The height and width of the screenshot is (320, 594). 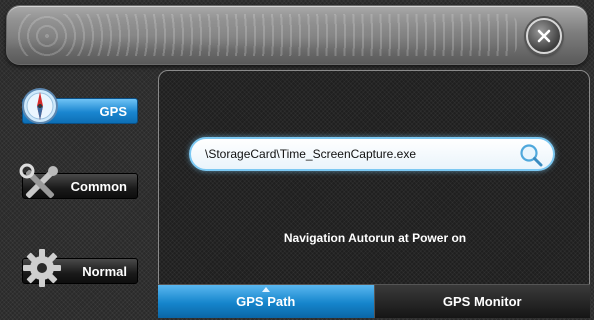 What do you see at coordinates (310, 154) in the screenshot?
I see `app-path-value: \StorageCard\Time_ScreenCapture.exe` at bounding box center [310, 154].